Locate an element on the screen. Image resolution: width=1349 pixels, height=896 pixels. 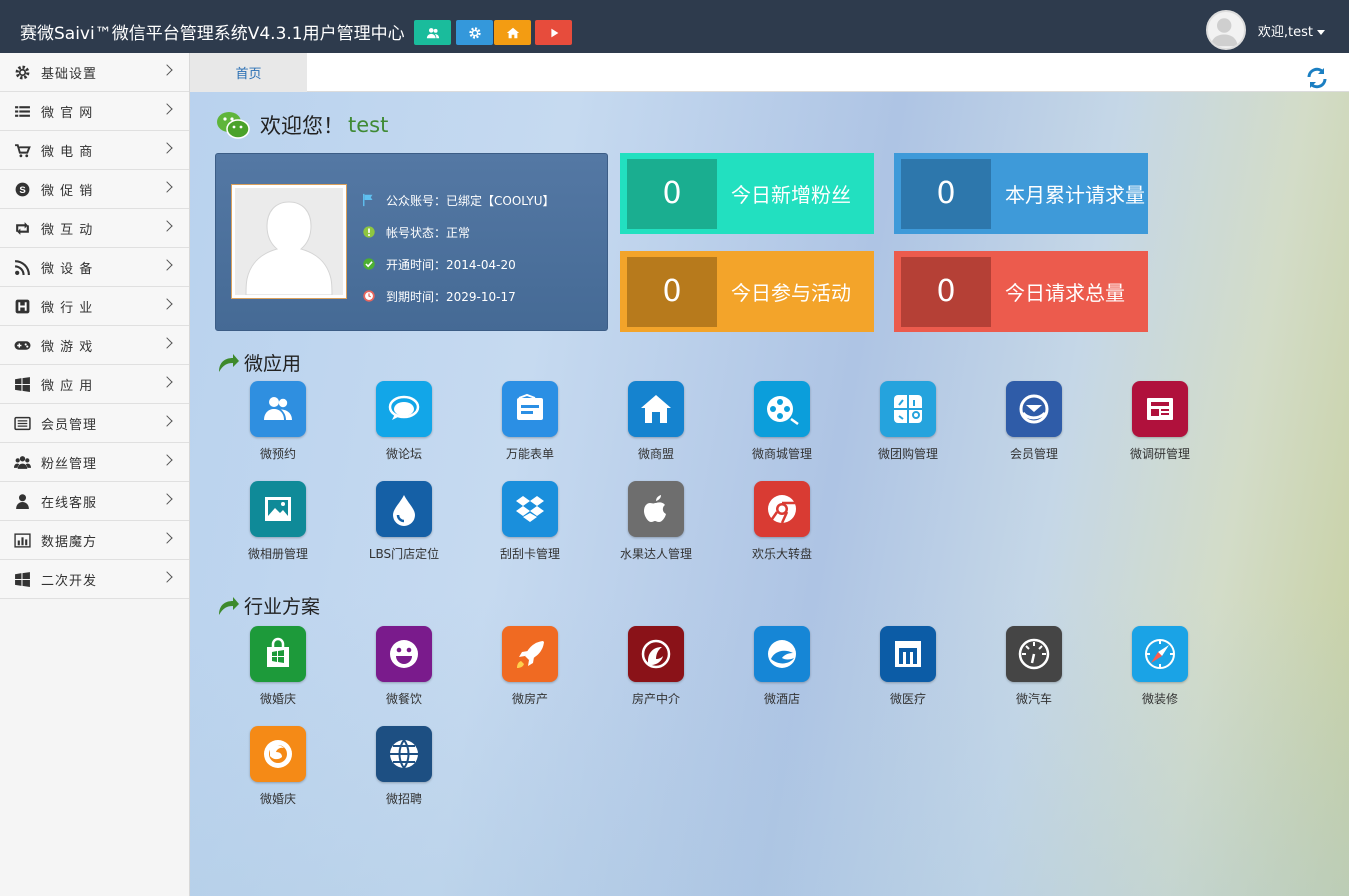
avatar is located at coordinates (1225, 30).